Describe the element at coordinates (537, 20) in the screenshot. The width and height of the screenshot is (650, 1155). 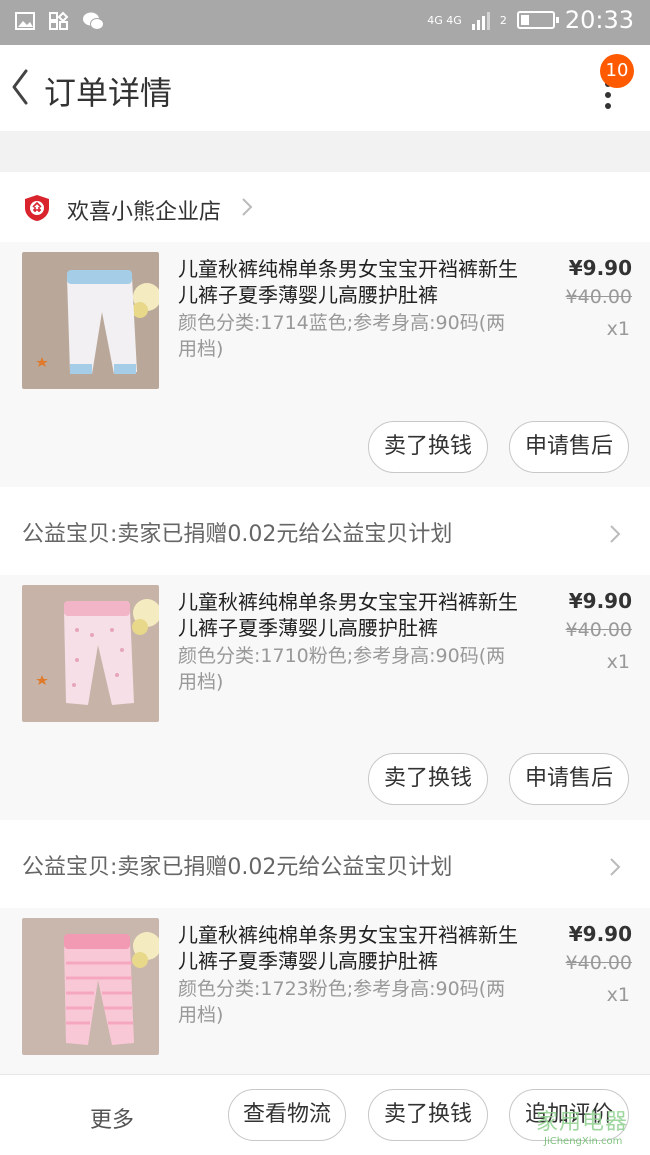
I see `battery-icon` at that location.